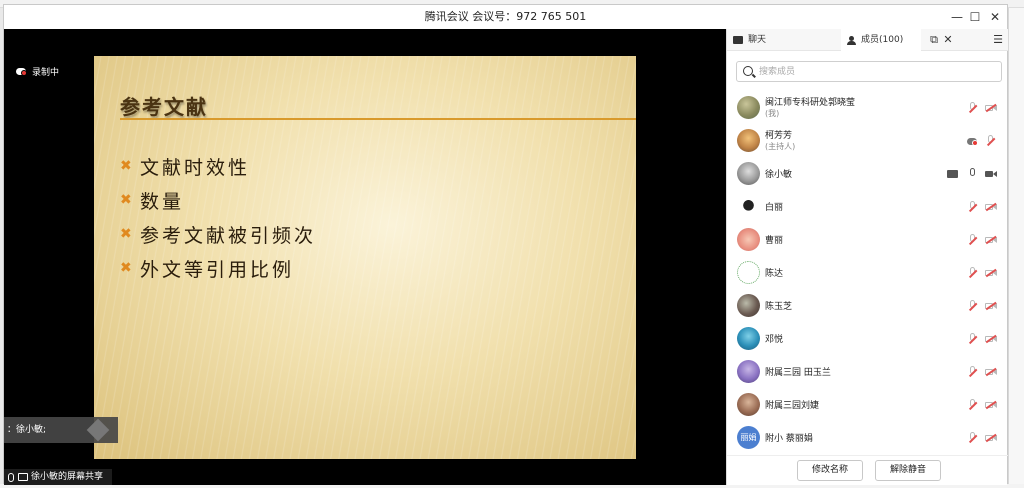 The width and height of the screenshot is (1024, 488). What do you see at coordinates (810, 103) in the screenshot?
I see `member-name: 闽江师专科研处郭晓莹` at bounding box center [810, 103].